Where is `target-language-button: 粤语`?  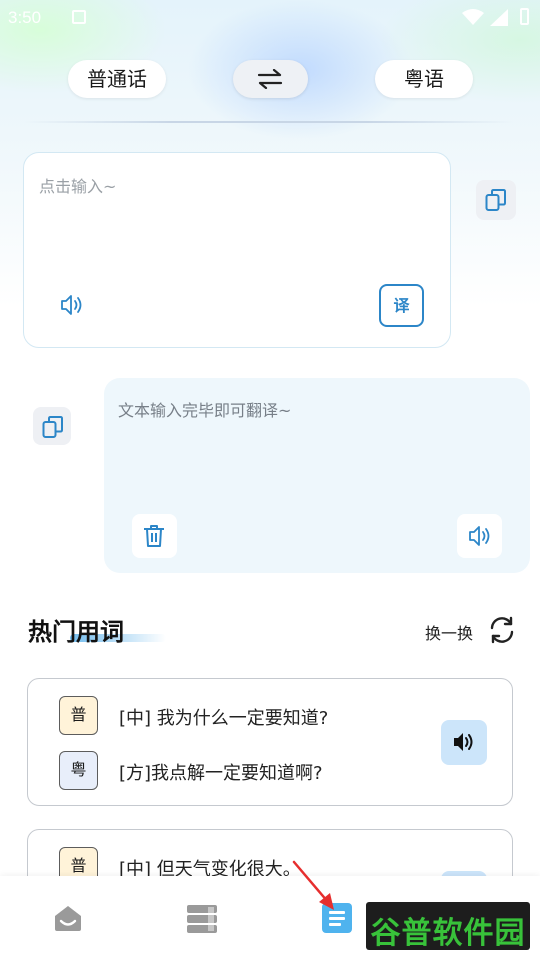
target-language-button: 粤语 is located at coordinates (424, 79).